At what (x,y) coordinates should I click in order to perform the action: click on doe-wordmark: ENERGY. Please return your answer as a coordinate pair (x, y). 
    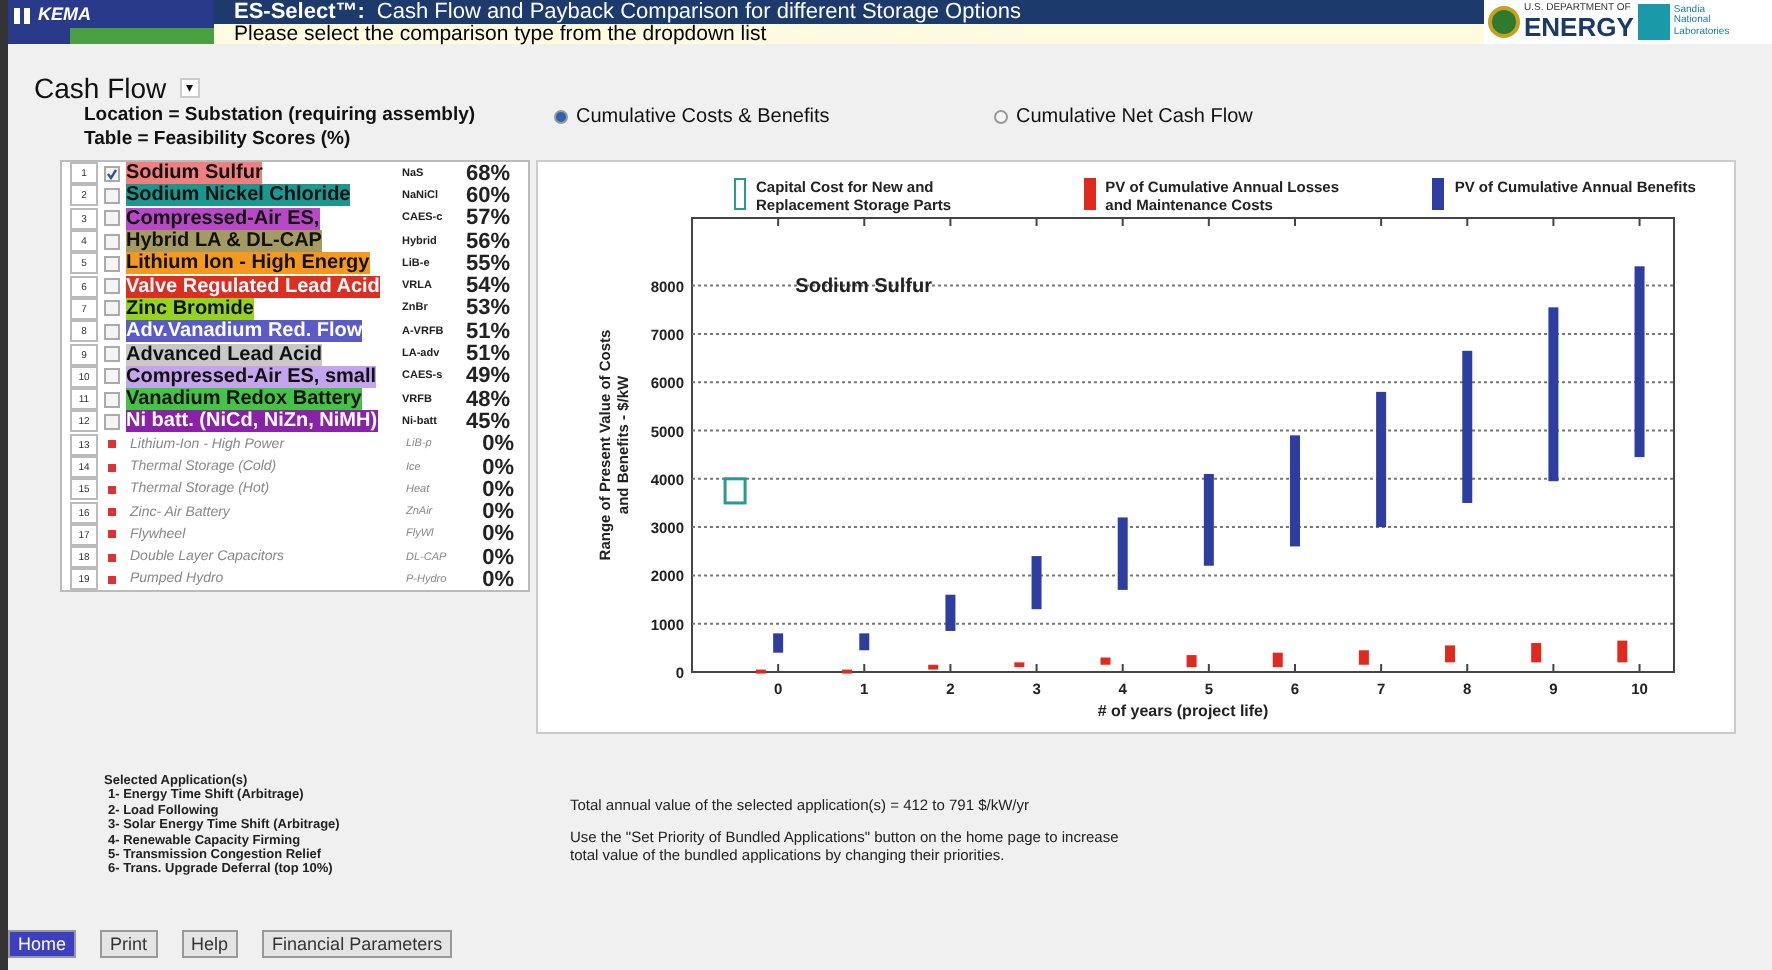
    Looking at the image, I should click on (1579, 27).